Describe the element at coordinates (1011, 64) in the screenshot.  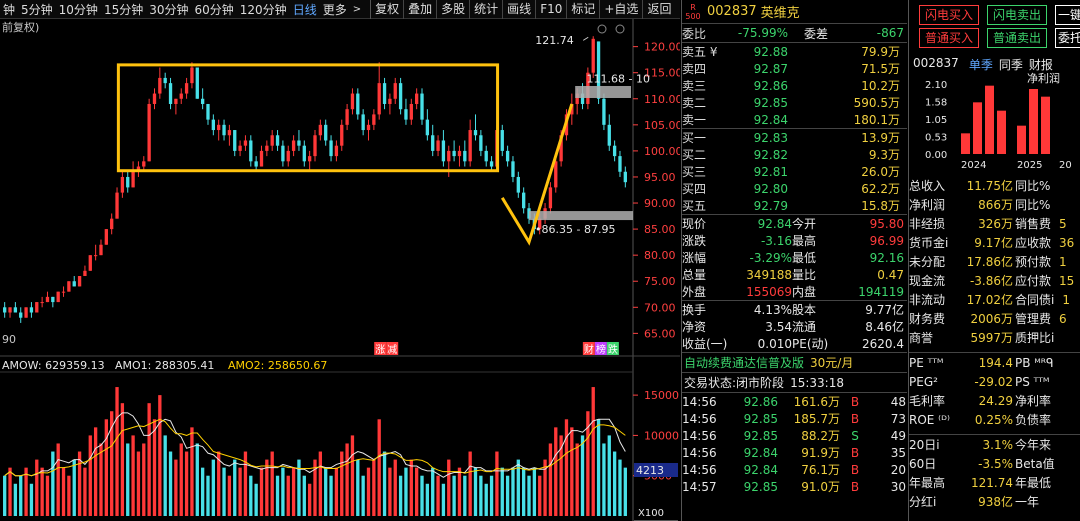
I see `tab-same-quarter: 同季` at that location.